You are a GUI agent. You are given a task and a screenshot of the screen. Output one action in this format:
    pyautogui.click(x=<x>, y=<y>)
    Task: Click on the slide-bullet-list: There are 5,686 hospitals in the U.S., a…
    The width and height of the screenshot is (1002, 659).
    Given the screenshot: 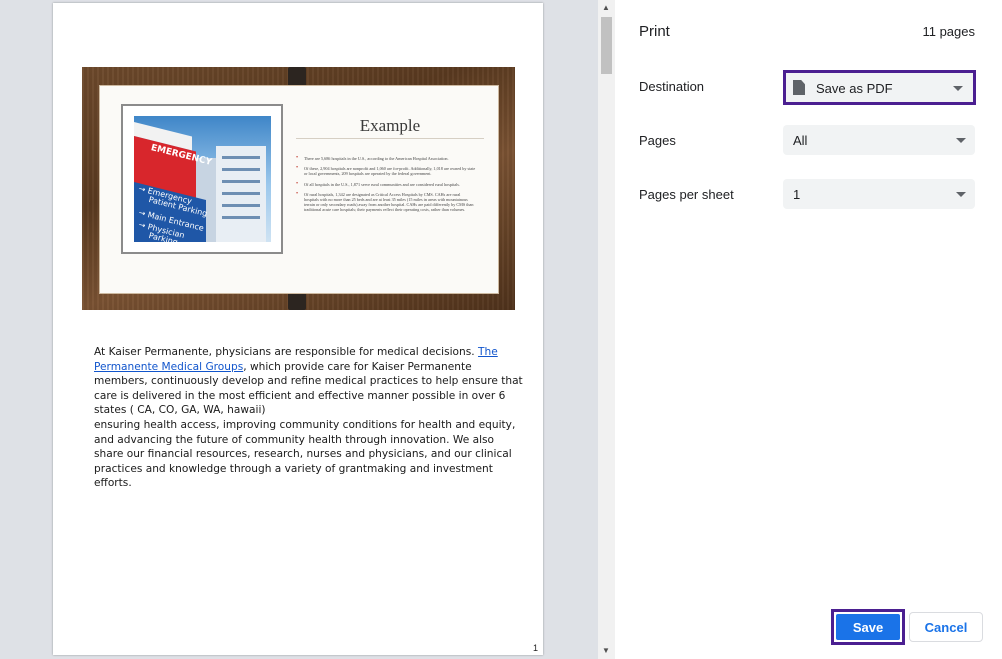 What is the action you would take?
    pyautogui.click(x=386, y=187)
    